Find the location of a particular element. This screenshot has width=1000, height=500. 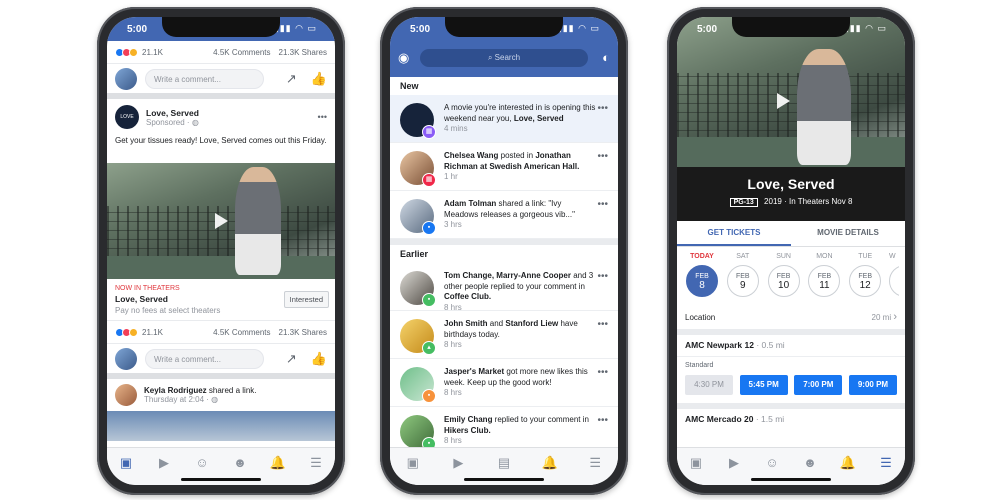

reaction-summary-bottom: 21.1K 4.5K Comments 21.3K Shares is located at coordinates (221, 332).